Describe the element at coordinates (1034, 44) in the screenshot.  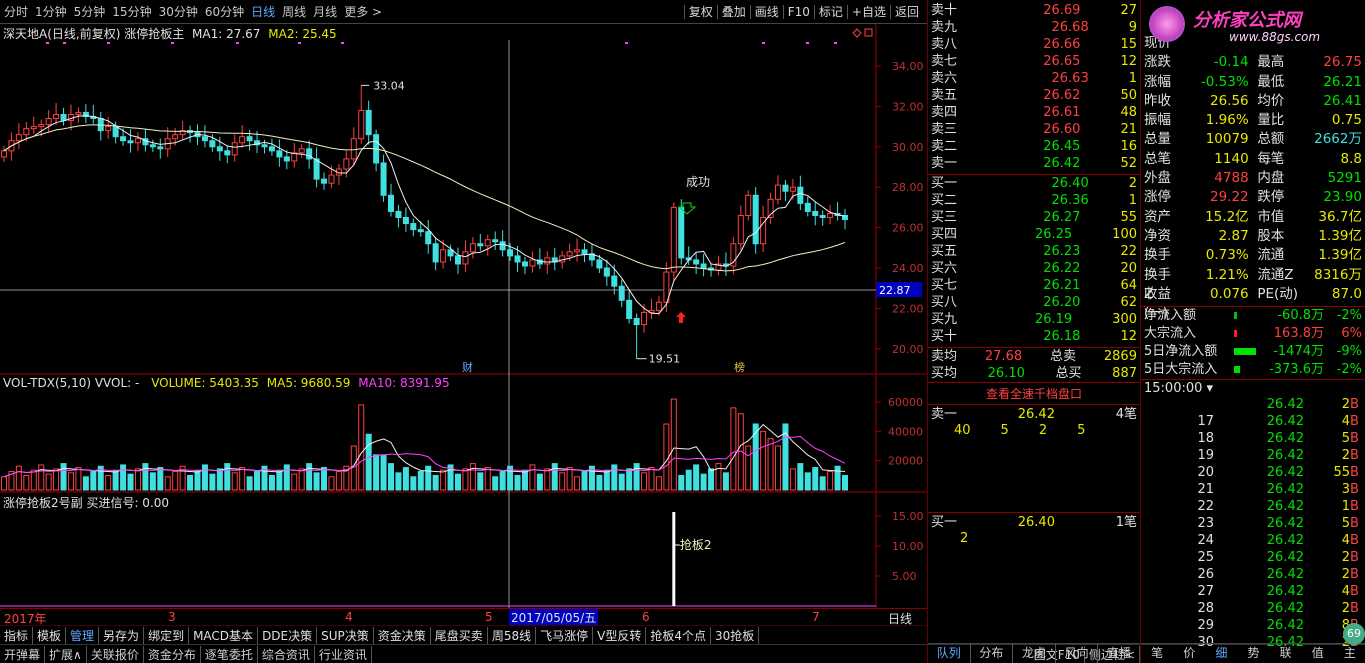
I see `sell-level-row: 卖八 26.66 15` at that location.